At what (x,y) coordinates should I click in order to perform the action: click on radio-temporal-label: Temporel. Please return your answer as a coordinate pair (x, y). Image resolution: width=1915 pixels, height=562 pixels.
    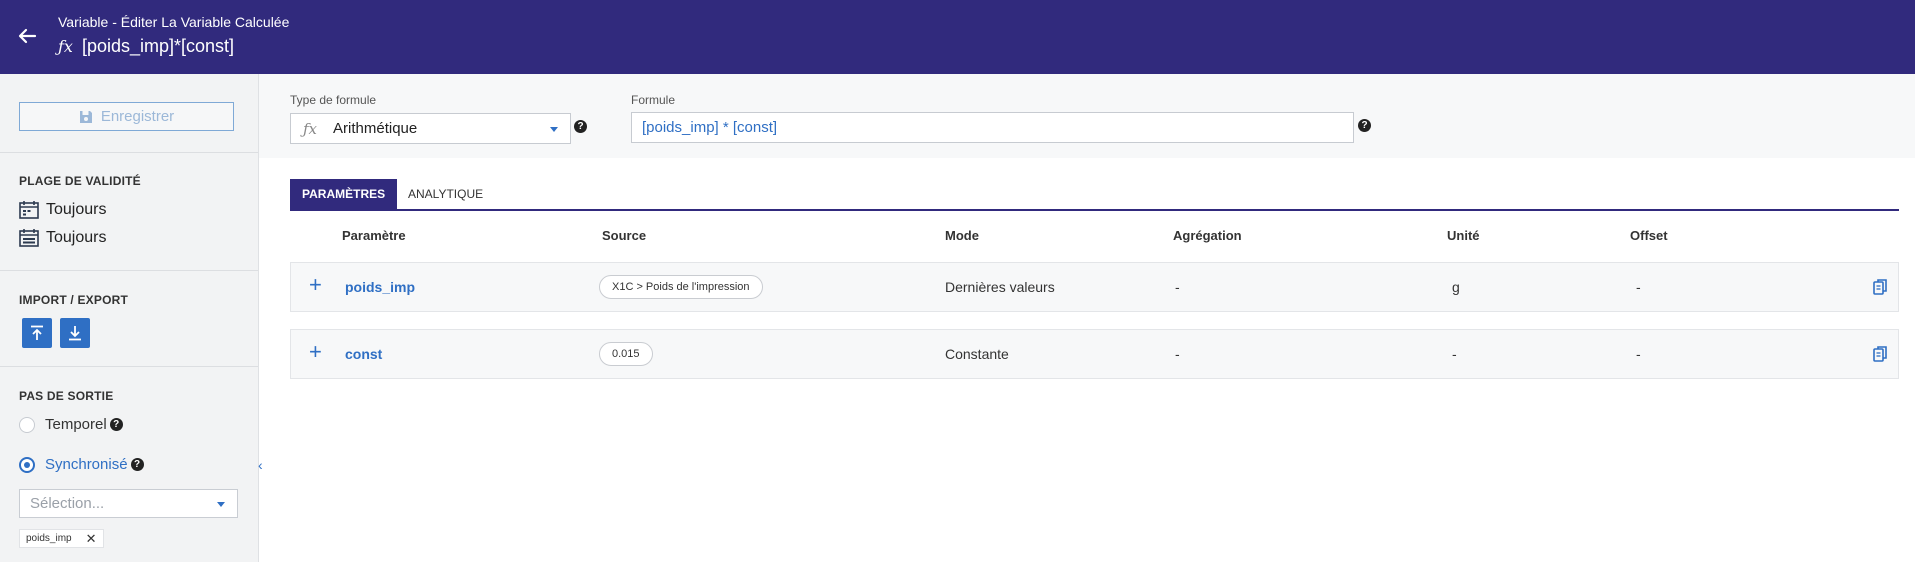
    Looking at the image, I should click on (76, 424).